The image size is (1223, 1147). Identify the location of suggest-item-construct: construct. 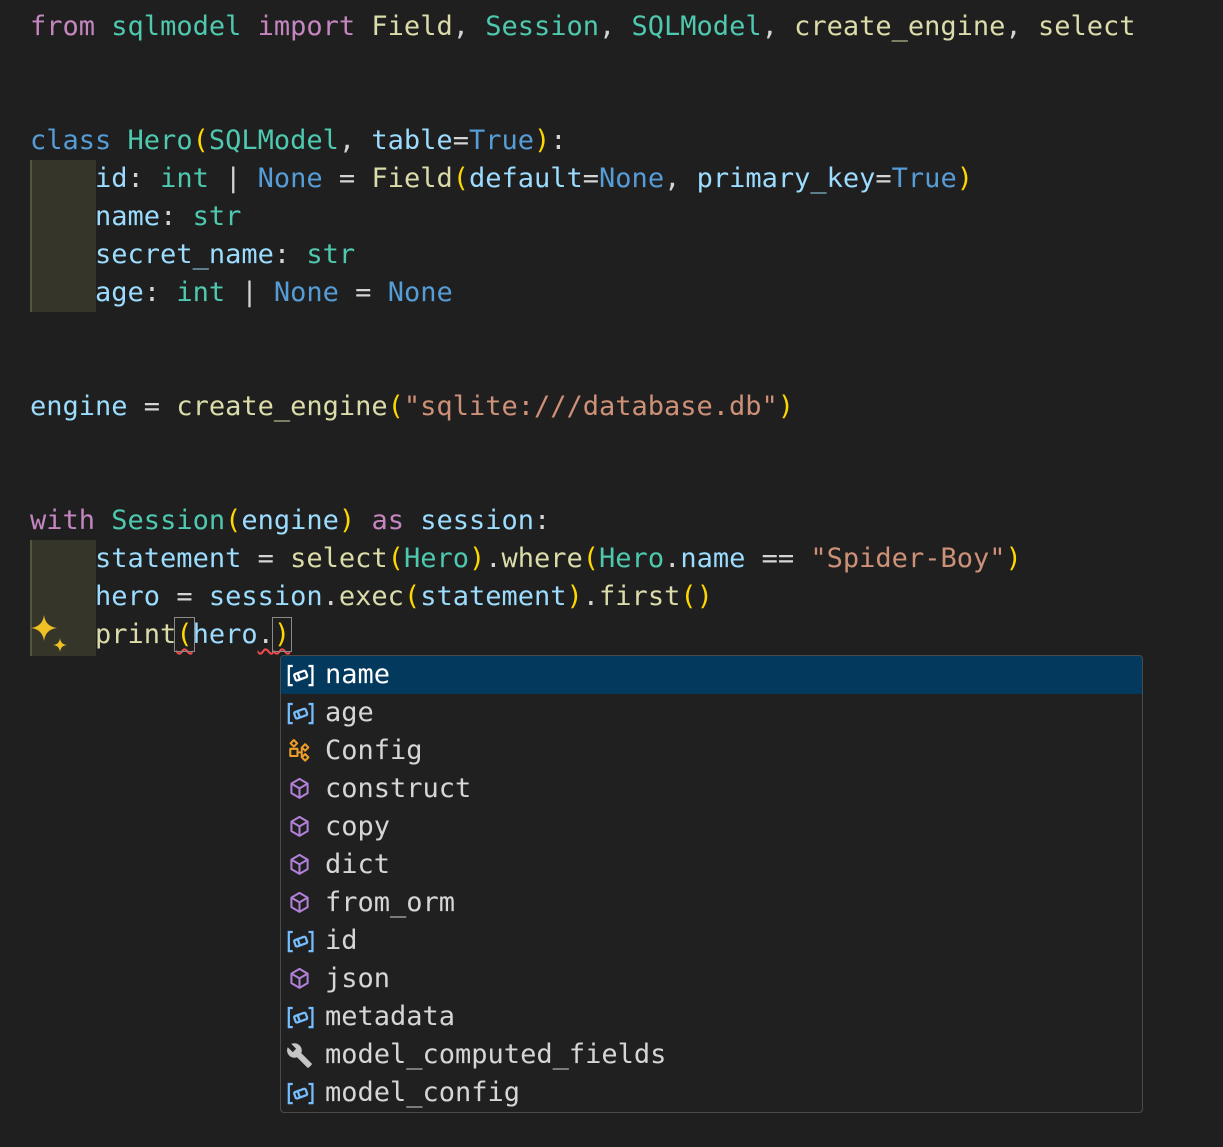
(711, 789).